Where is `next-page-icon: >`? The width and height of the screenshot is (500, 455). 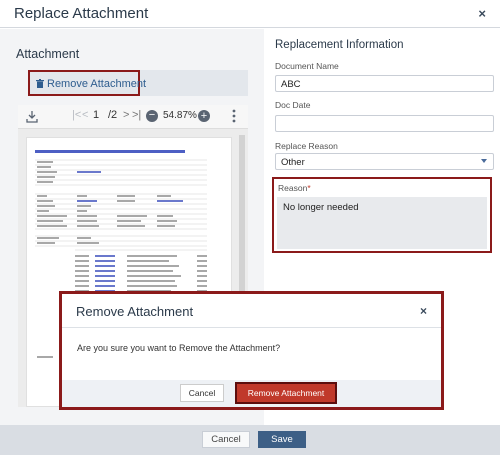 next-page-icon: > is located at coordinates (126, 115).